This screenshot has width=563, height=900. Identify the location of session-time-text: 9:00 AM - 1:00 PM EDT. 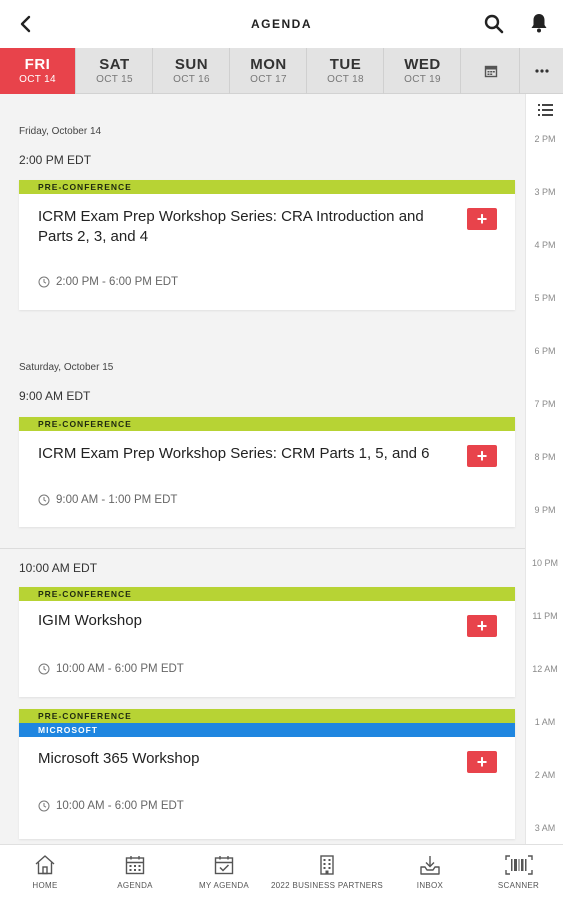
(117, 500).